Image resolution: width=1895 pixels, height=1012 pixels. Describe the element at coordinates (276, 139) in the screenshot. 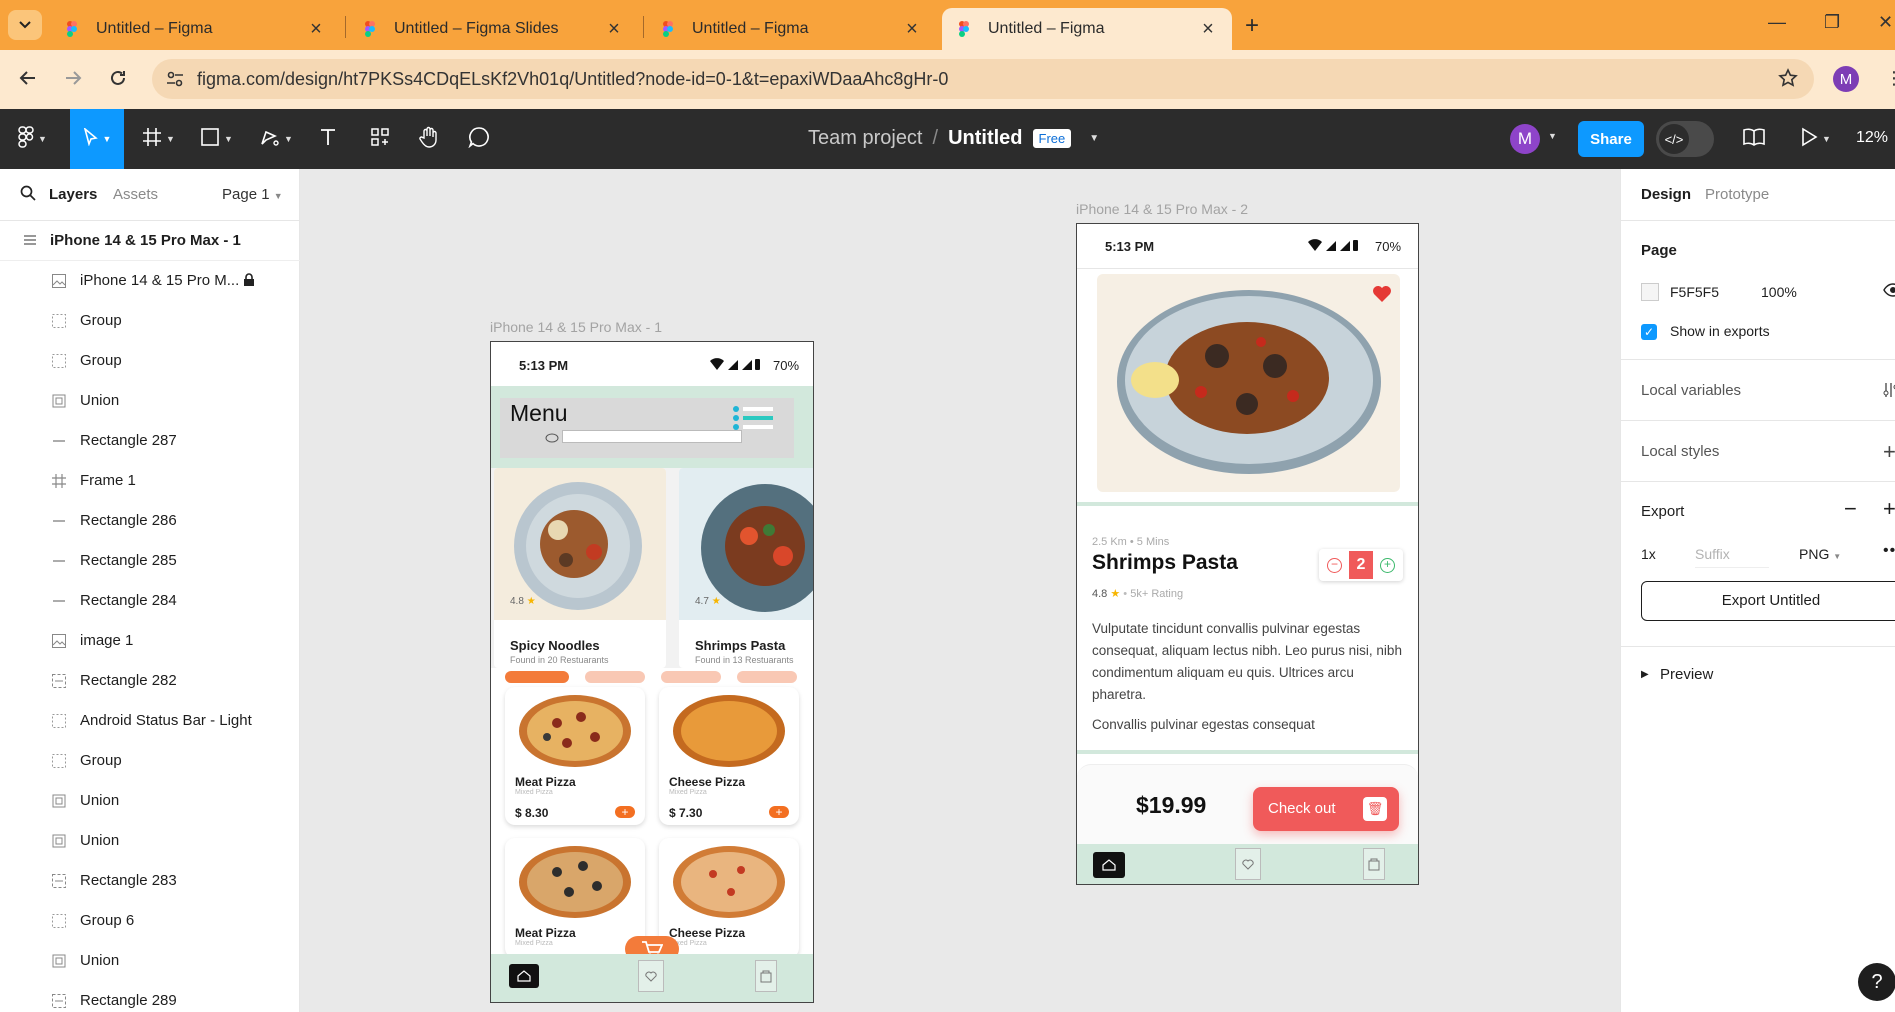

I see `pen-tool-button: ▼` at that location.